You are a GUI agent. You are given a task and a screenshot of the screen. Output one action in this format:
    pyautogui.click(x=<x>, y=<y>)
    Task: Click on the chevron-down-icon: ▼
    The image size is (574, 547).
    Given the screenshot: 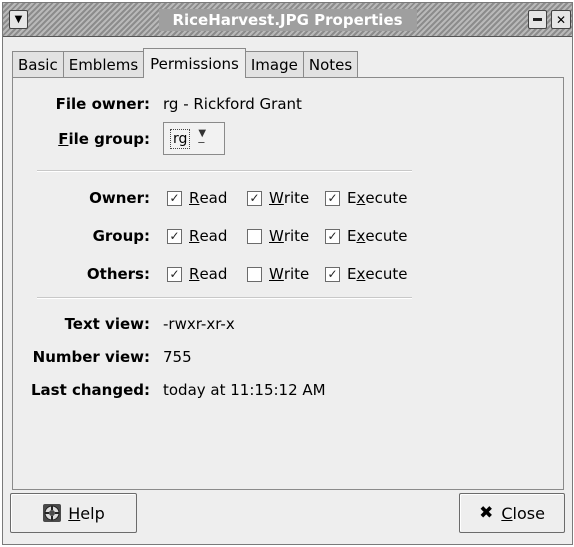 What is the action you would take?
    pyautogui.click(x=18, y=19)
    